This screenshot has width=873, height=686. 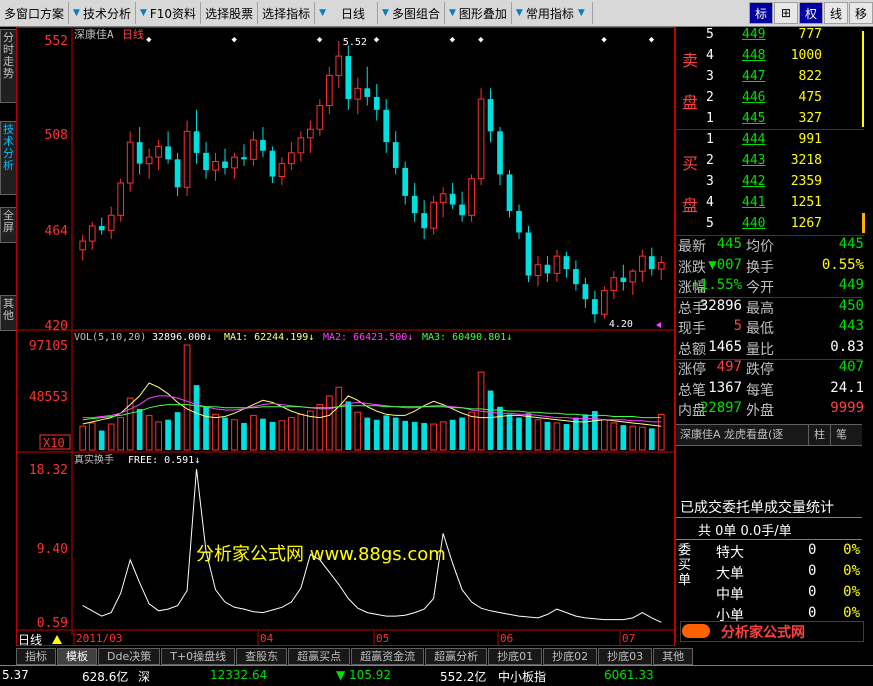 What do you see at coordinates (673, 656) in the screenshot?
I see `tab-indicator-11: 其他` at bounding box center [673, 656].